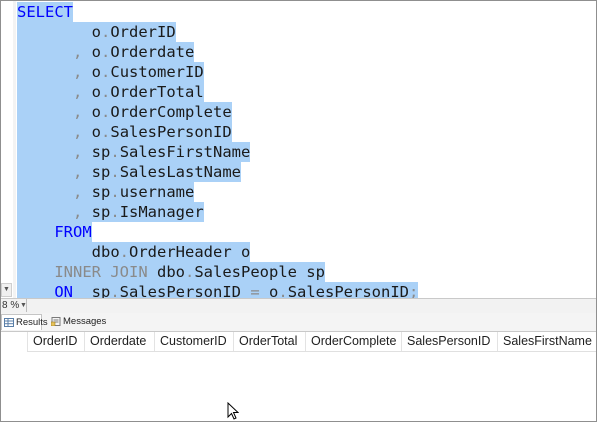  I want to click on code-line: INNER JOIN dbo.SalesPeople sp, so click(171, 272).